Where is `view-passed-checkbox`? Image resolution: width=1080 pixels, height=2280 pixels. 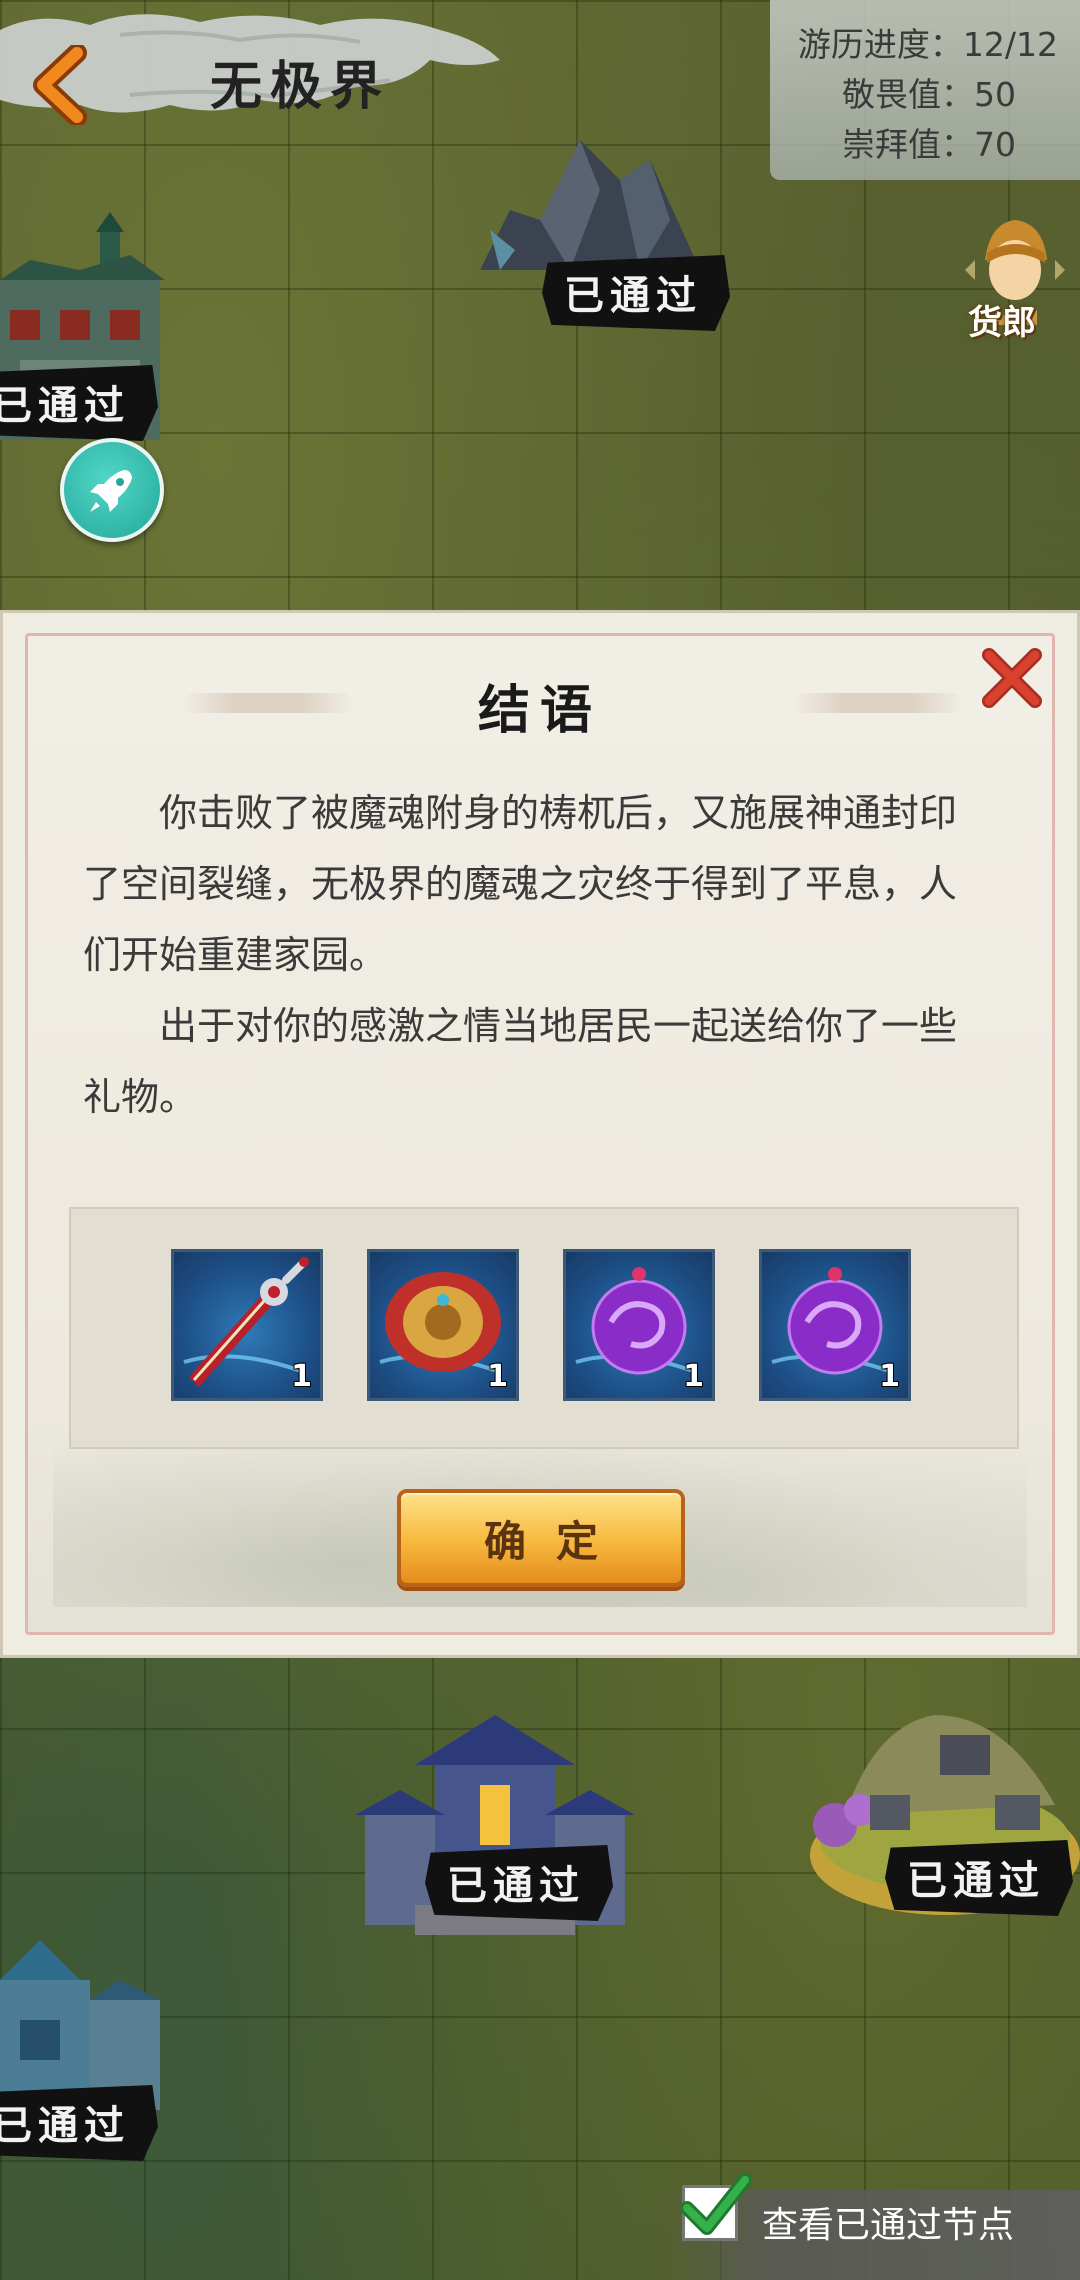 view-passed-checkbox is located at coordinates (716, 2207).